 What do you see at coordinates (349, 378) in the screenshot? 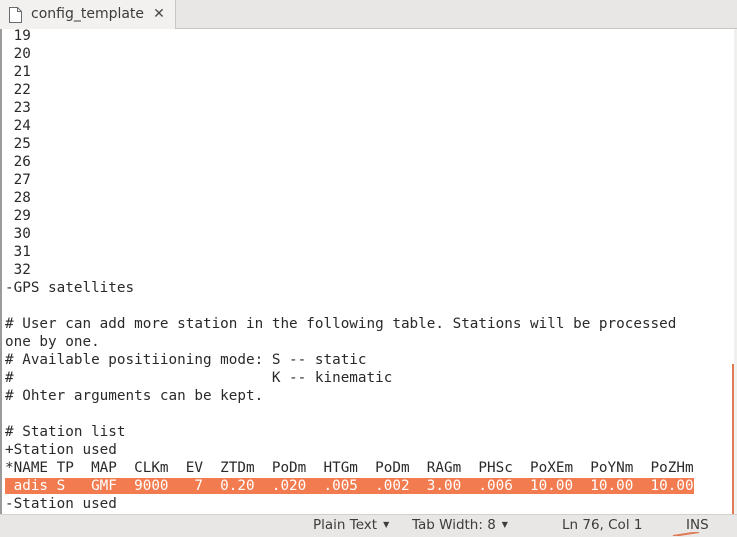
I see `editor-line: # K -- kinematic` at bounding box center [349, 378].